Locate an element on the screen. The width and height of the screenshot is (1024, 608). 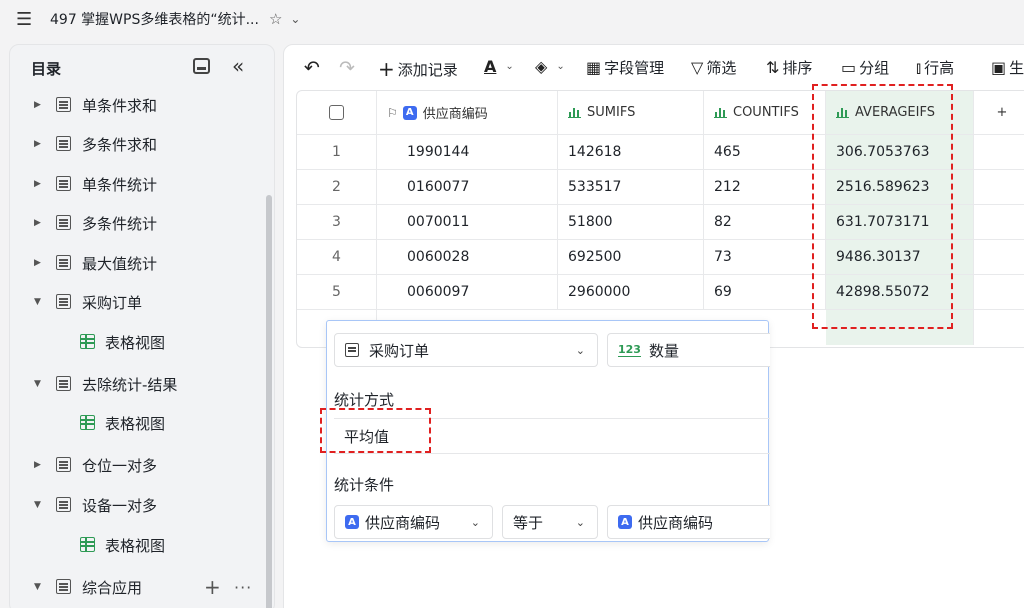
panel-toggle-icon is located at coordinates (201, 66).